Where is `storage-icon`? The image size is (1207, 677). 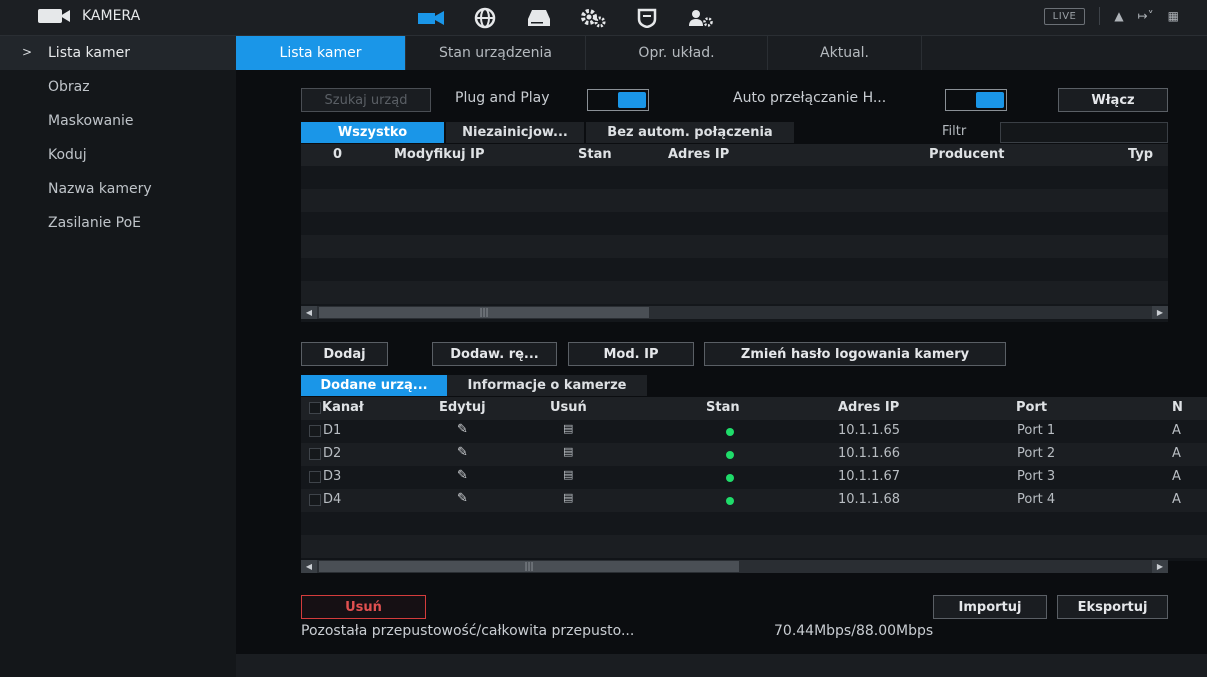
storage-icon is located at coordinates (539, 18).